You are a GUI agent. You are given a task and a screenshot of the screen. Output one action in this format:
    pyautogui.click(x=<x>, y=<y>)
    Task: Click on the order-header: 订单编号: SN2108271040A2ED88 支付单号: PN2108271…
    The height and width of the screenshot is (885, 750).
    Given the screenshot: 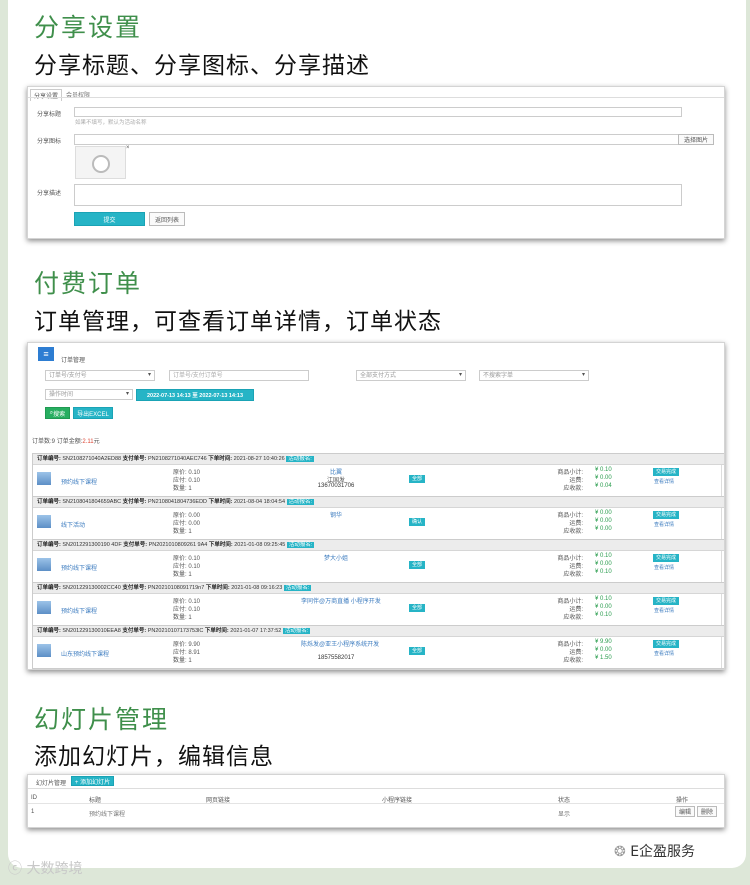 What is the action you would take?
    pyautogui.click(x=378, y=459)
    